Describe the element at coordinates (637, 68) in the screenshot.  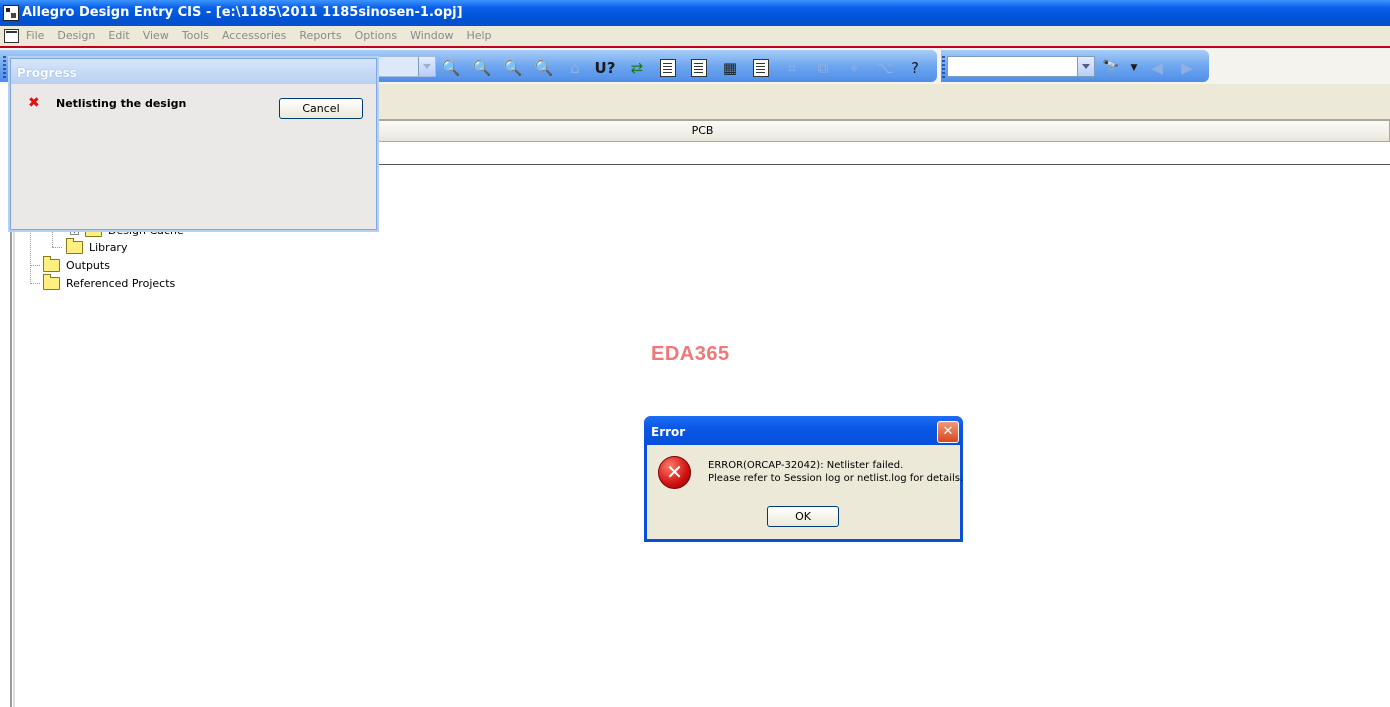
I see `annotate-icon: ⇄` at that location.